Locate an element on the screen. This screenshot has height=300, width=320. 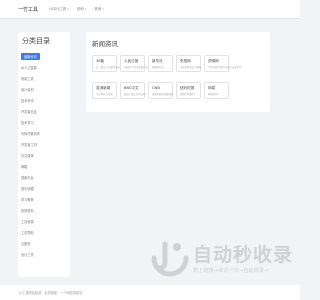
sidebar-item-label: 视频平台 is located at coordinates (27, 178).